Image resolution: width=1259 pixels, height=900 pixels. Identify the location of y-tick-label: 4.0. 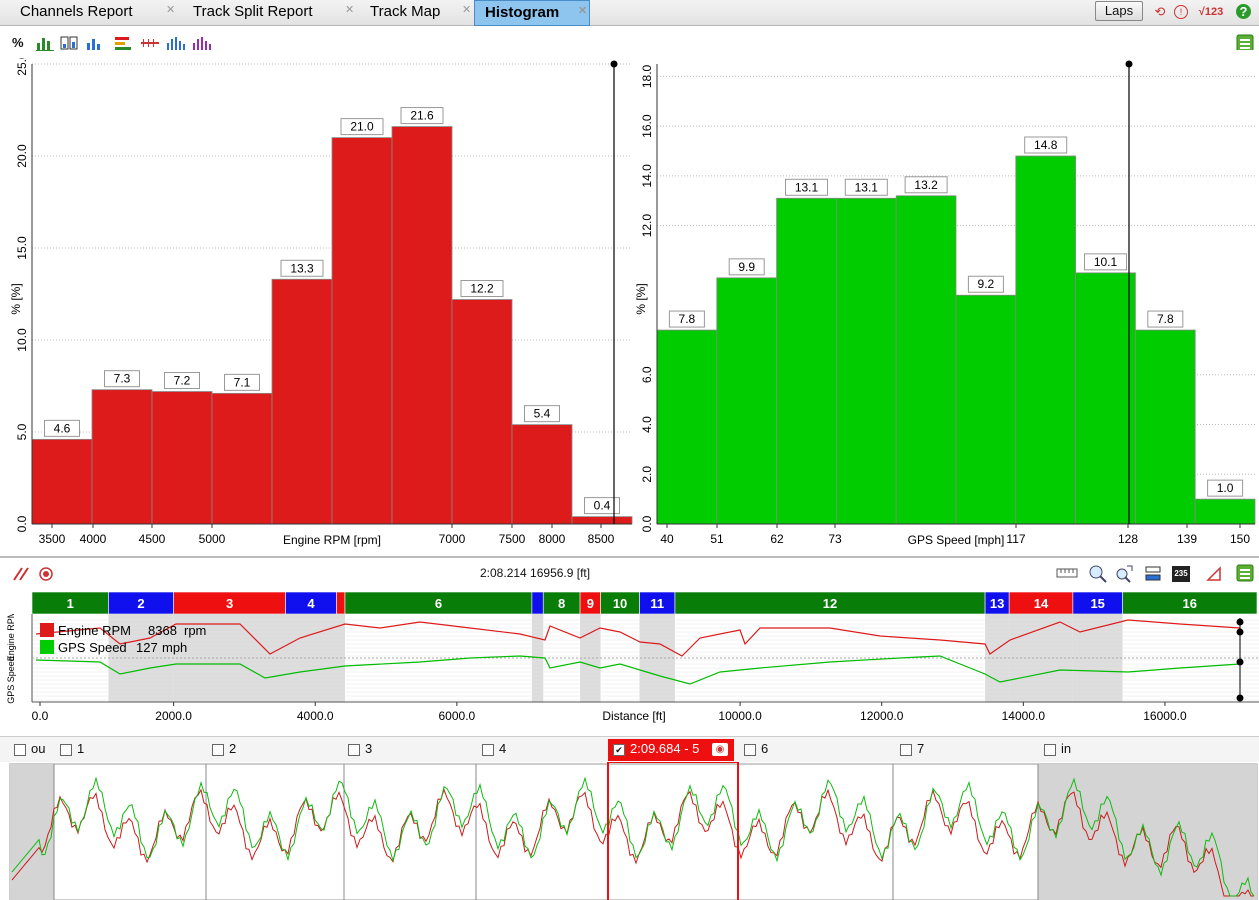
(647, 424).